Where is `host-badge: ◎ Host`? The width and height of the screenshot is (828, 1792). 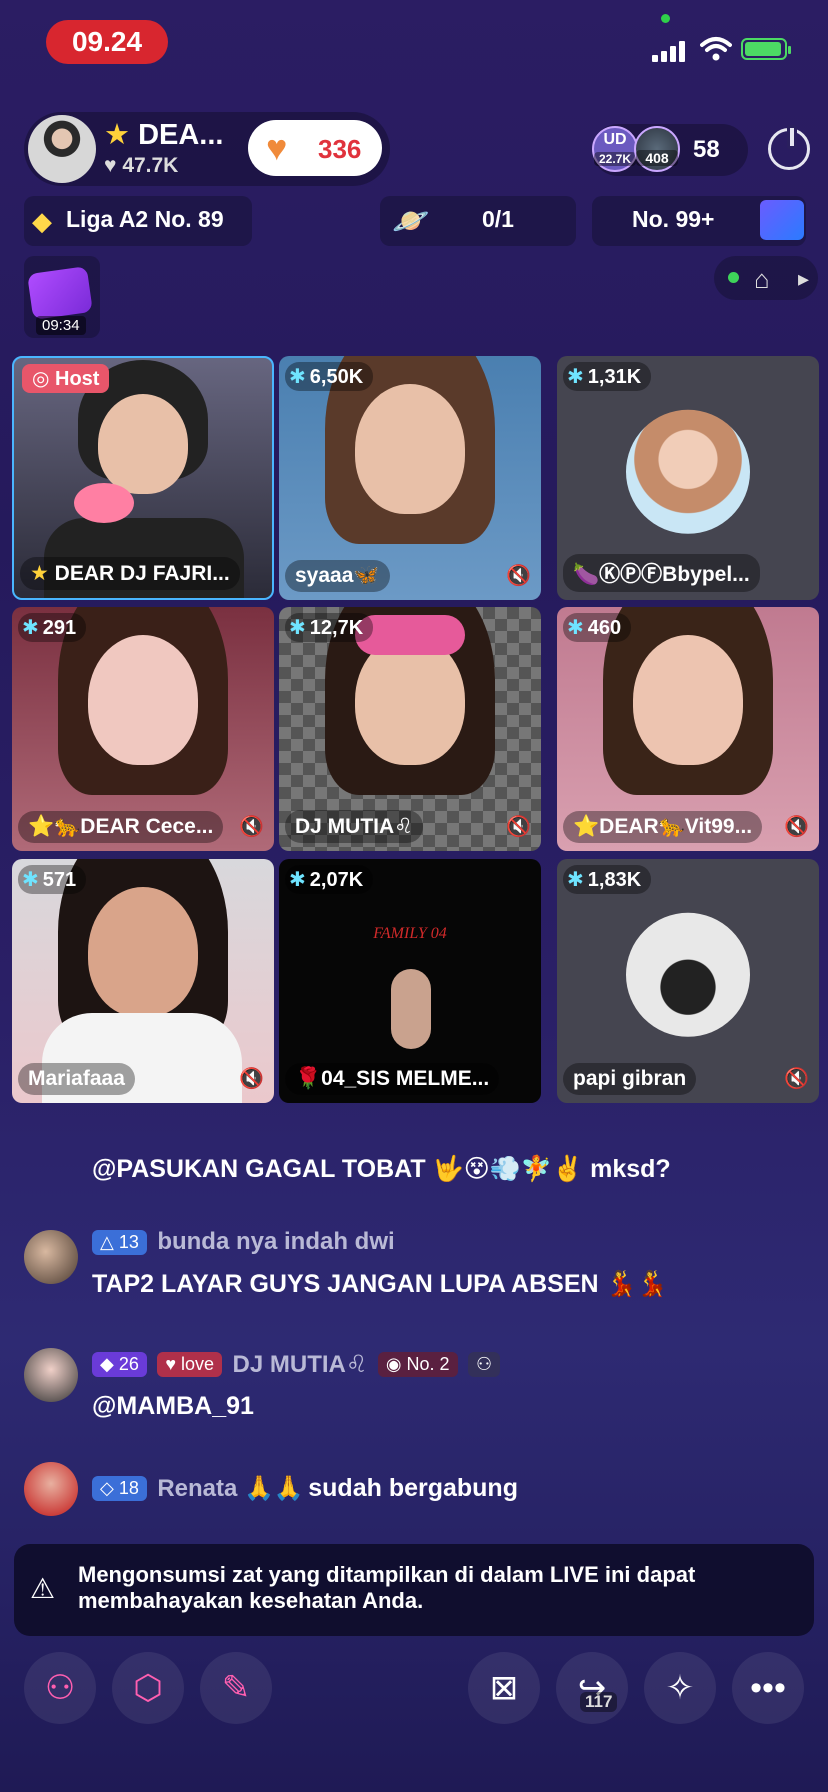
host-badge: ◎ Host is located at coordinates (66, 378).